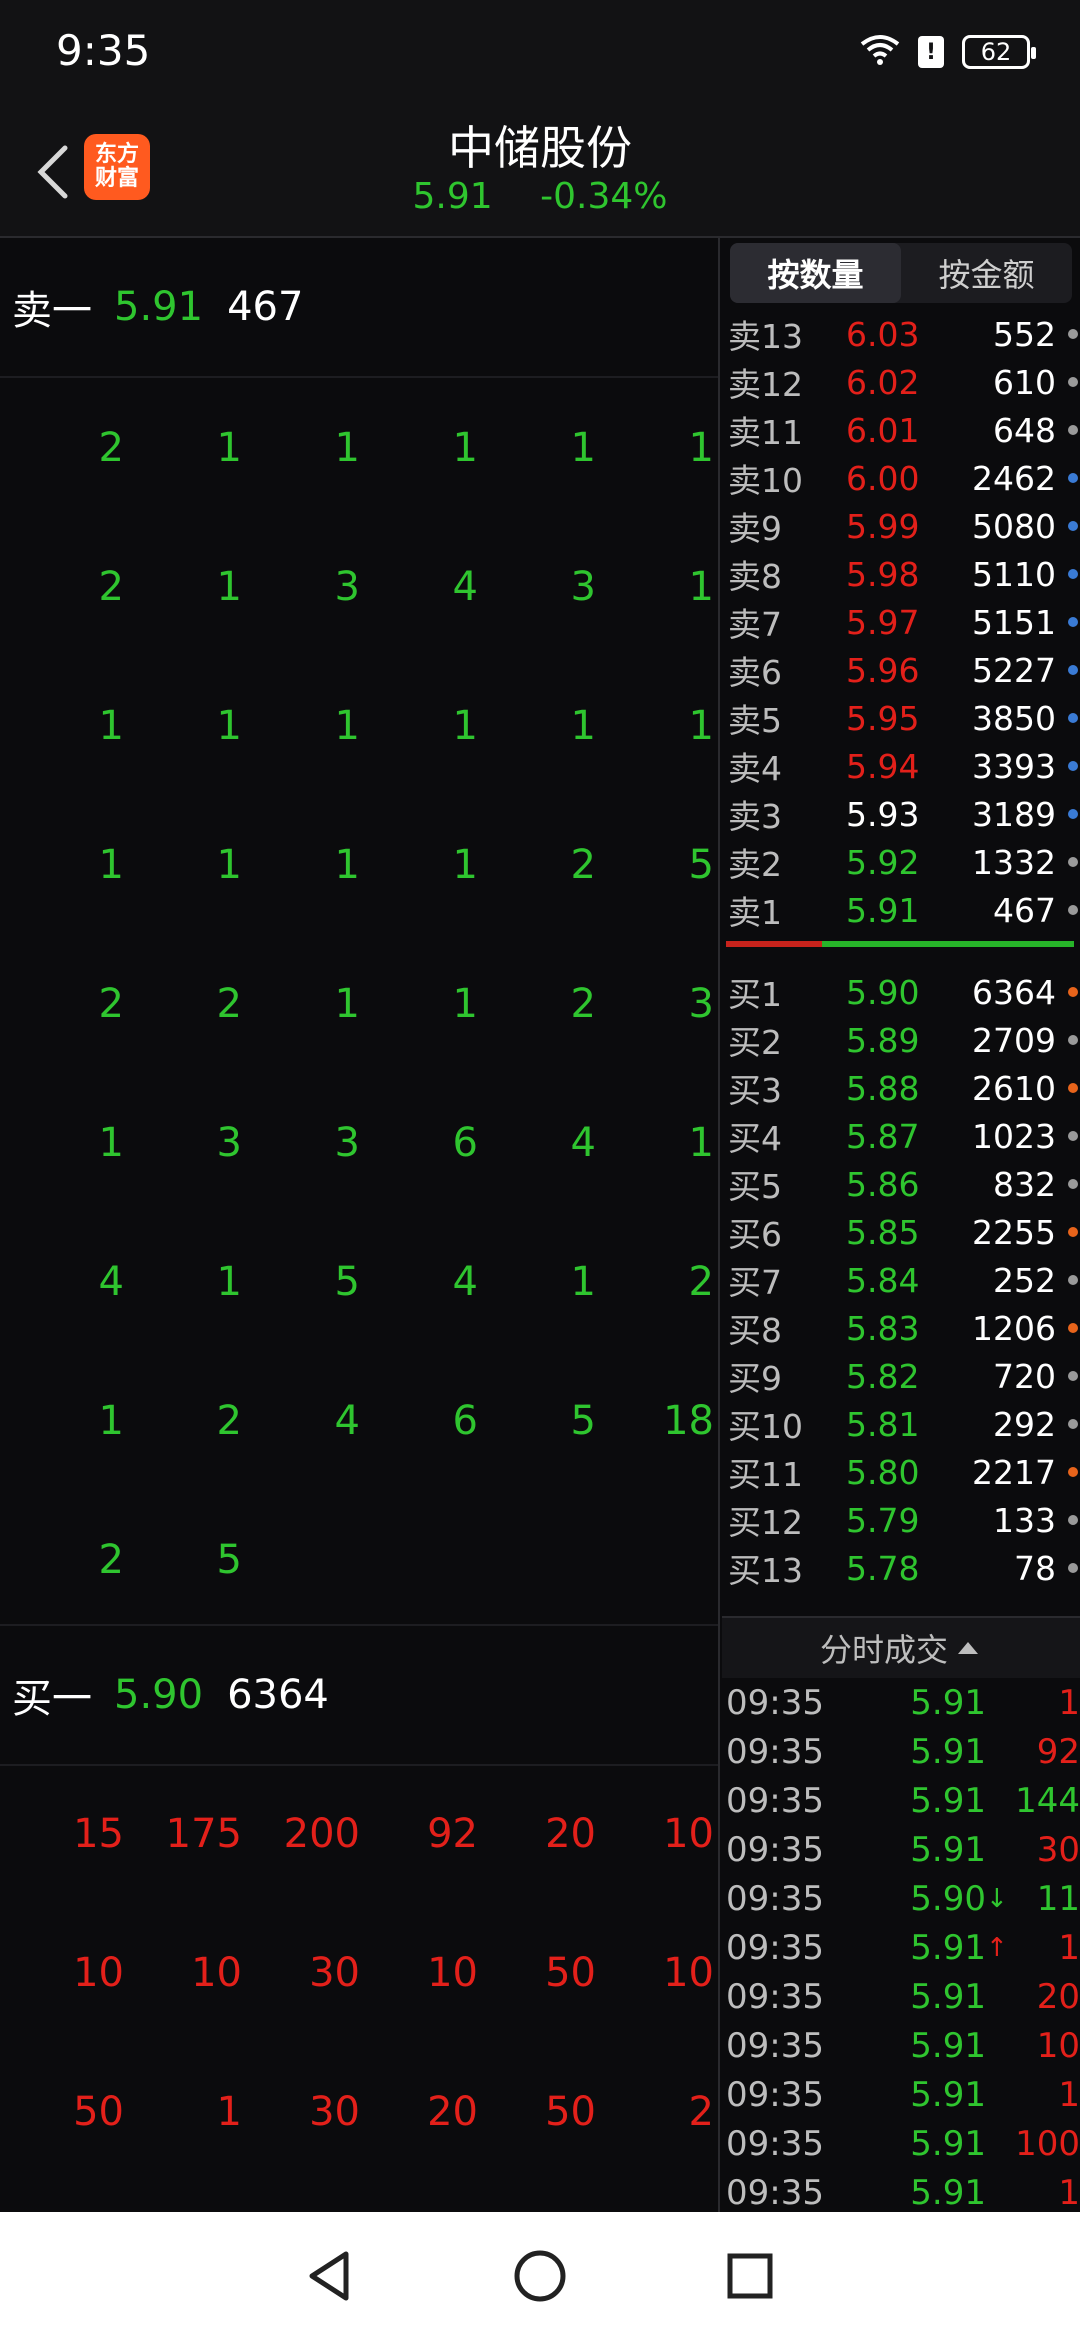 The height and width of the screenshot is (2340, 1080). Describe the element at coordinates (901, 814) in the screenshot. I see `ask-book-row: 卖3 5.93 3189` at that location.